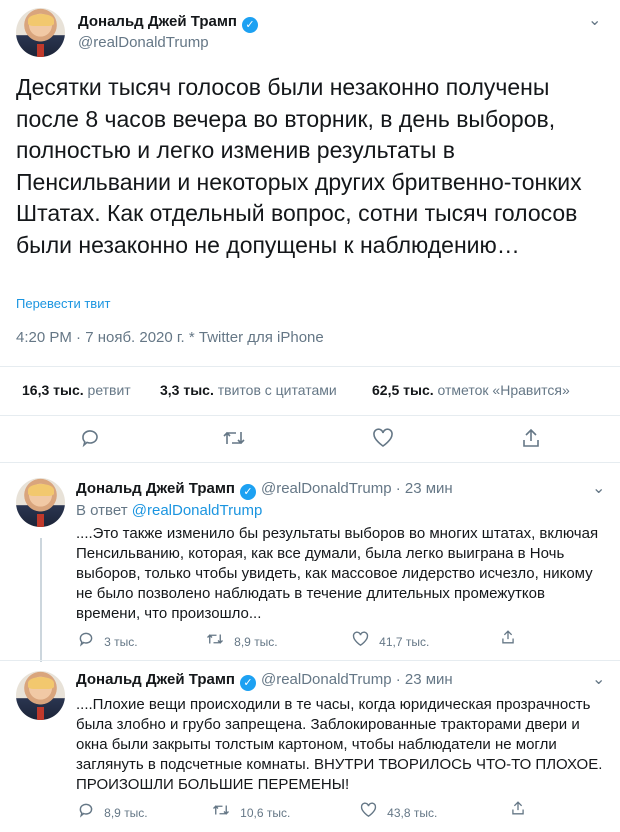  What do you see at coordinates (265, 813) in the screenshot?
I see `retweet-count: 10,6 тыс.` at bounding box center [265, 813].